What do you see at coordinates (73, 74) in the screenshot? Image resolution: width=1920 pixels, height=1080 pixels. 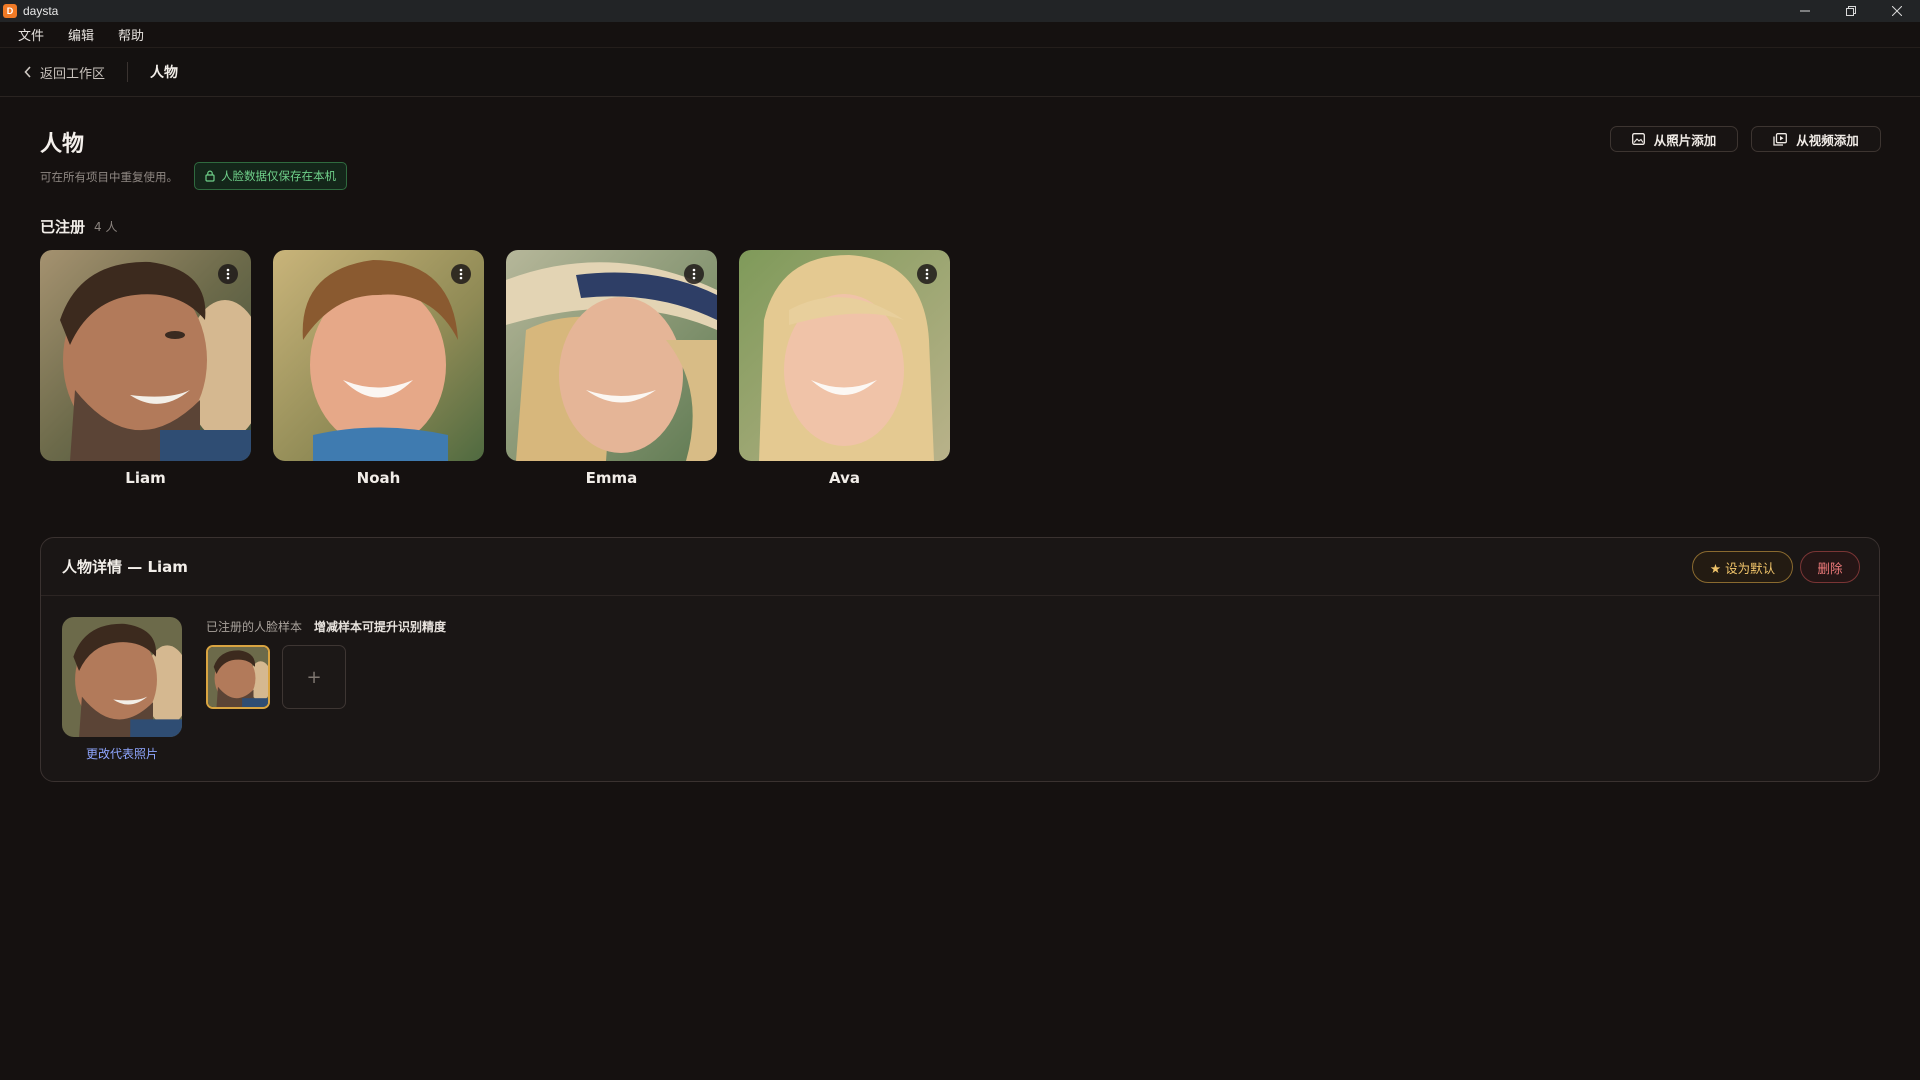 I see `back-label: 返回工作区` at bounding box center [73, 74].